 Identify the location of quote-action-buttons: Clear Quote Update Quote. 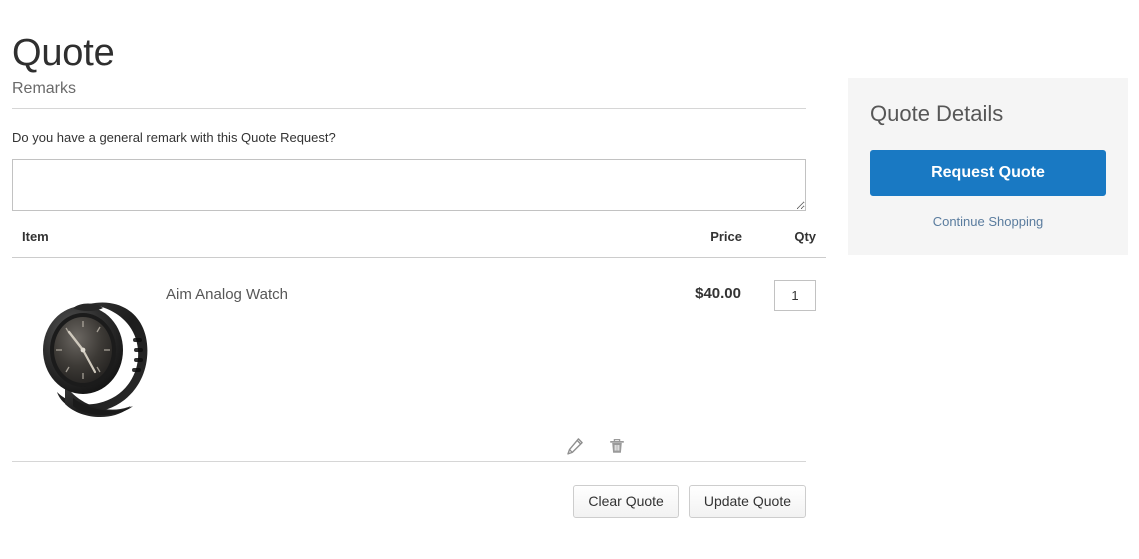
(409, 501).